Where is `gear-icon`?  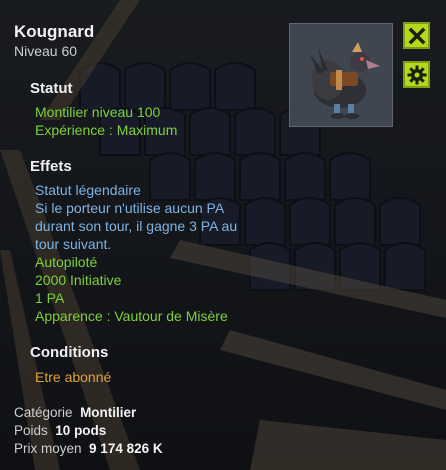
gear-icon is located at coordinates (416, 74).